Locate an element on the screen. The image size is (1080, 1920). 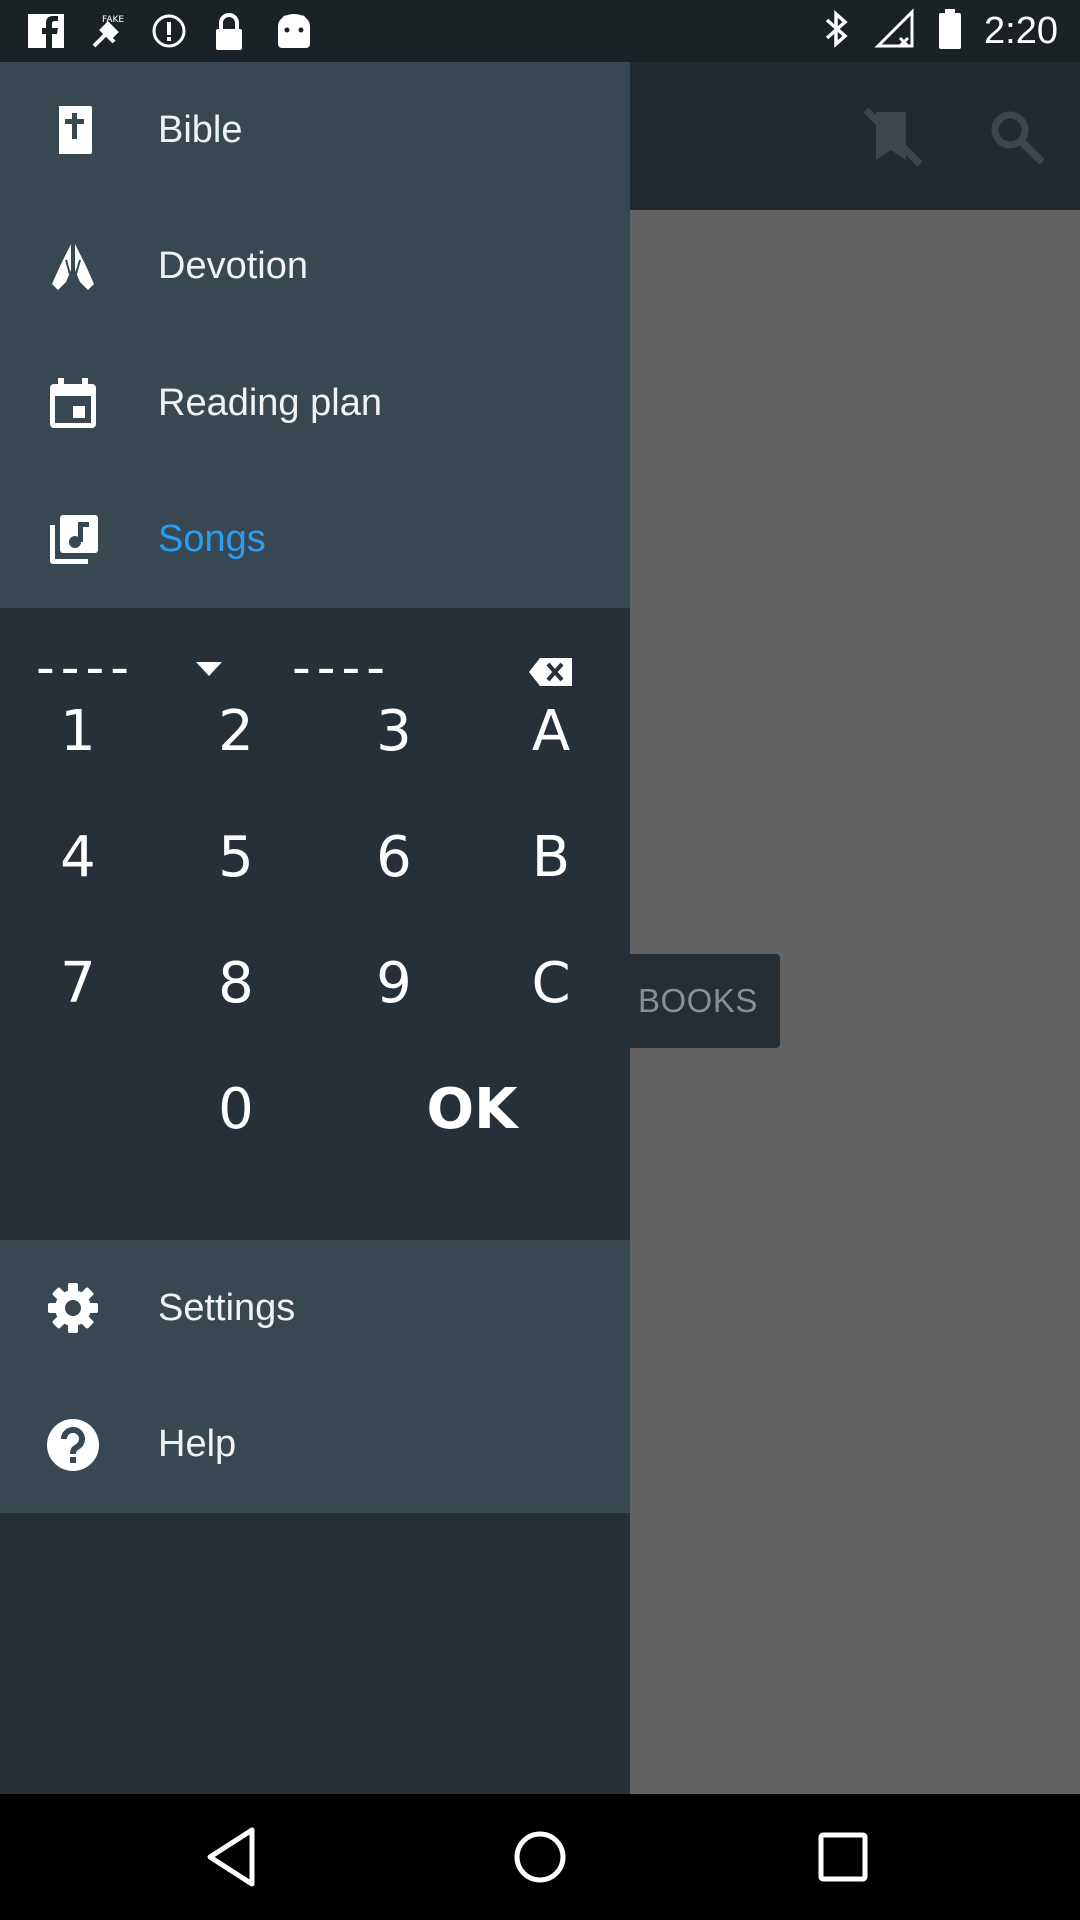
key-9: 9 is located at coordinates (394, 984).